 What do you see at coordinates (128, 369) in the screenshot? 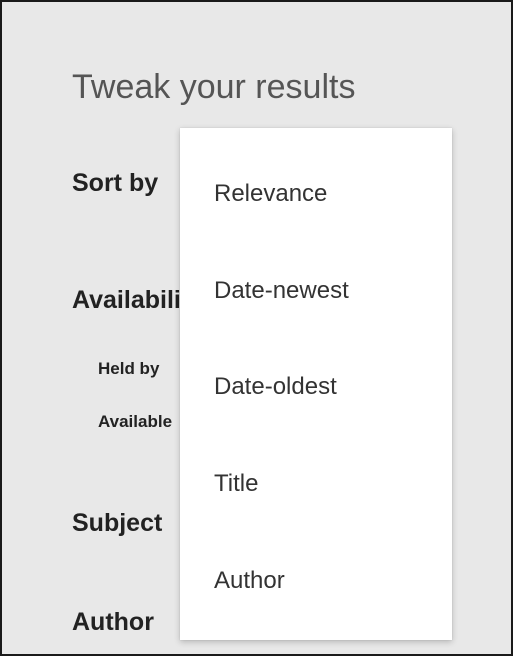
I see `held-by-filter: Held by` at bounding box center [128, 369].